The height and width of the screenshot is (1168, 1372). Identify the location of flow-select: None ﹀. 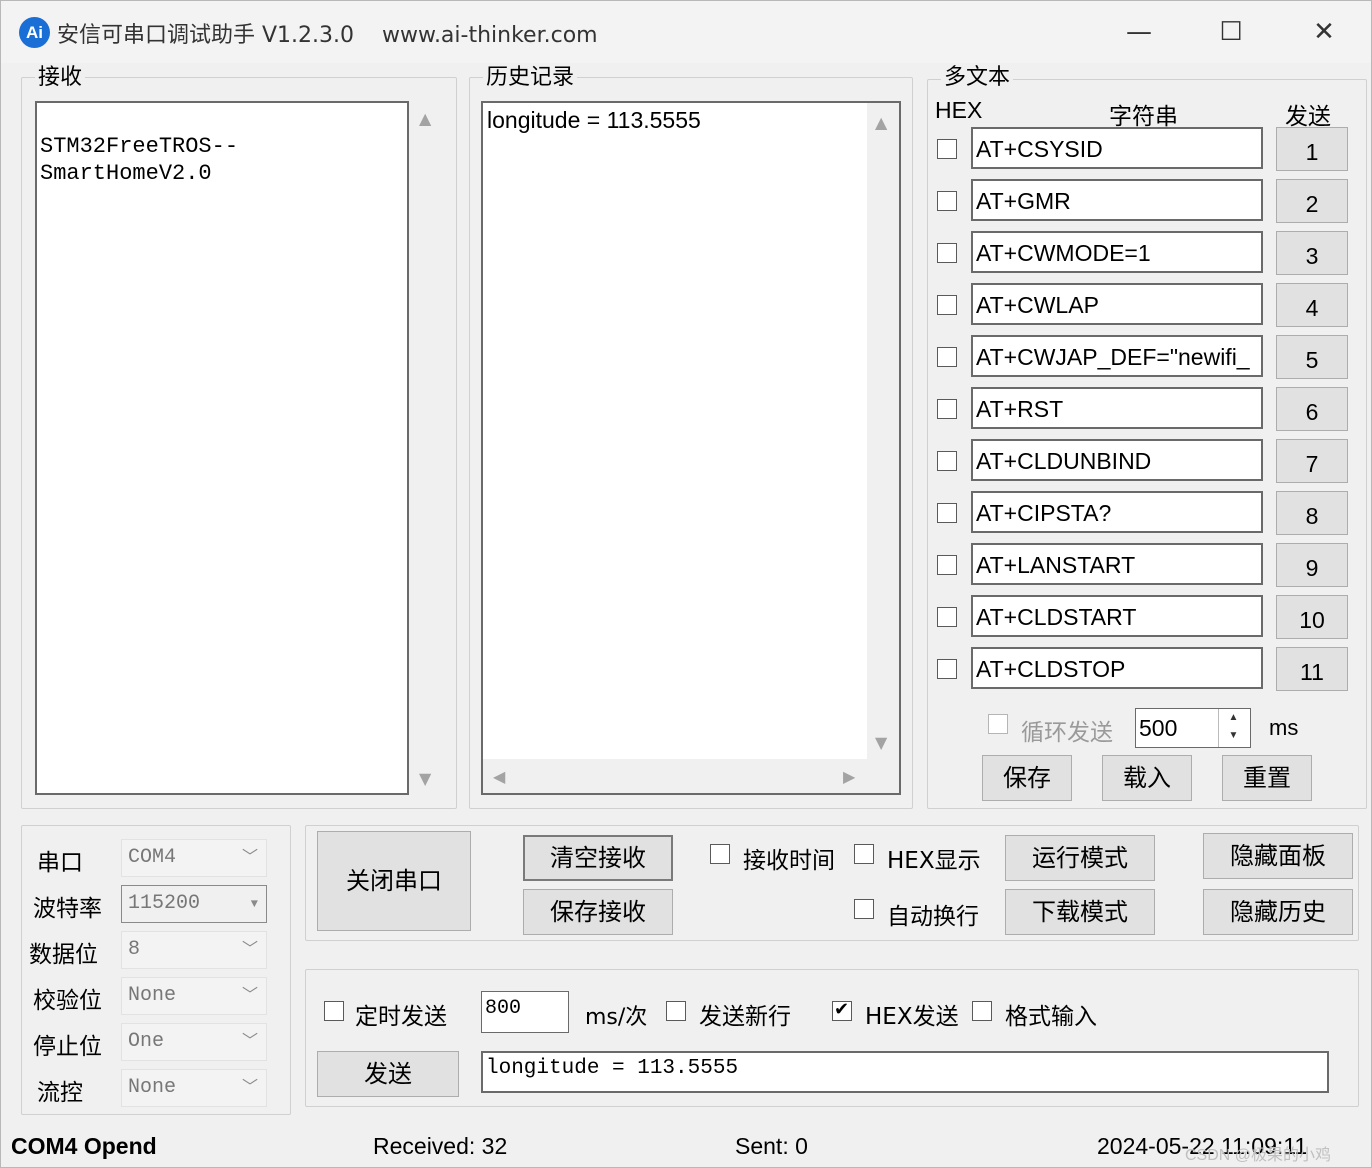
(194, 1088).